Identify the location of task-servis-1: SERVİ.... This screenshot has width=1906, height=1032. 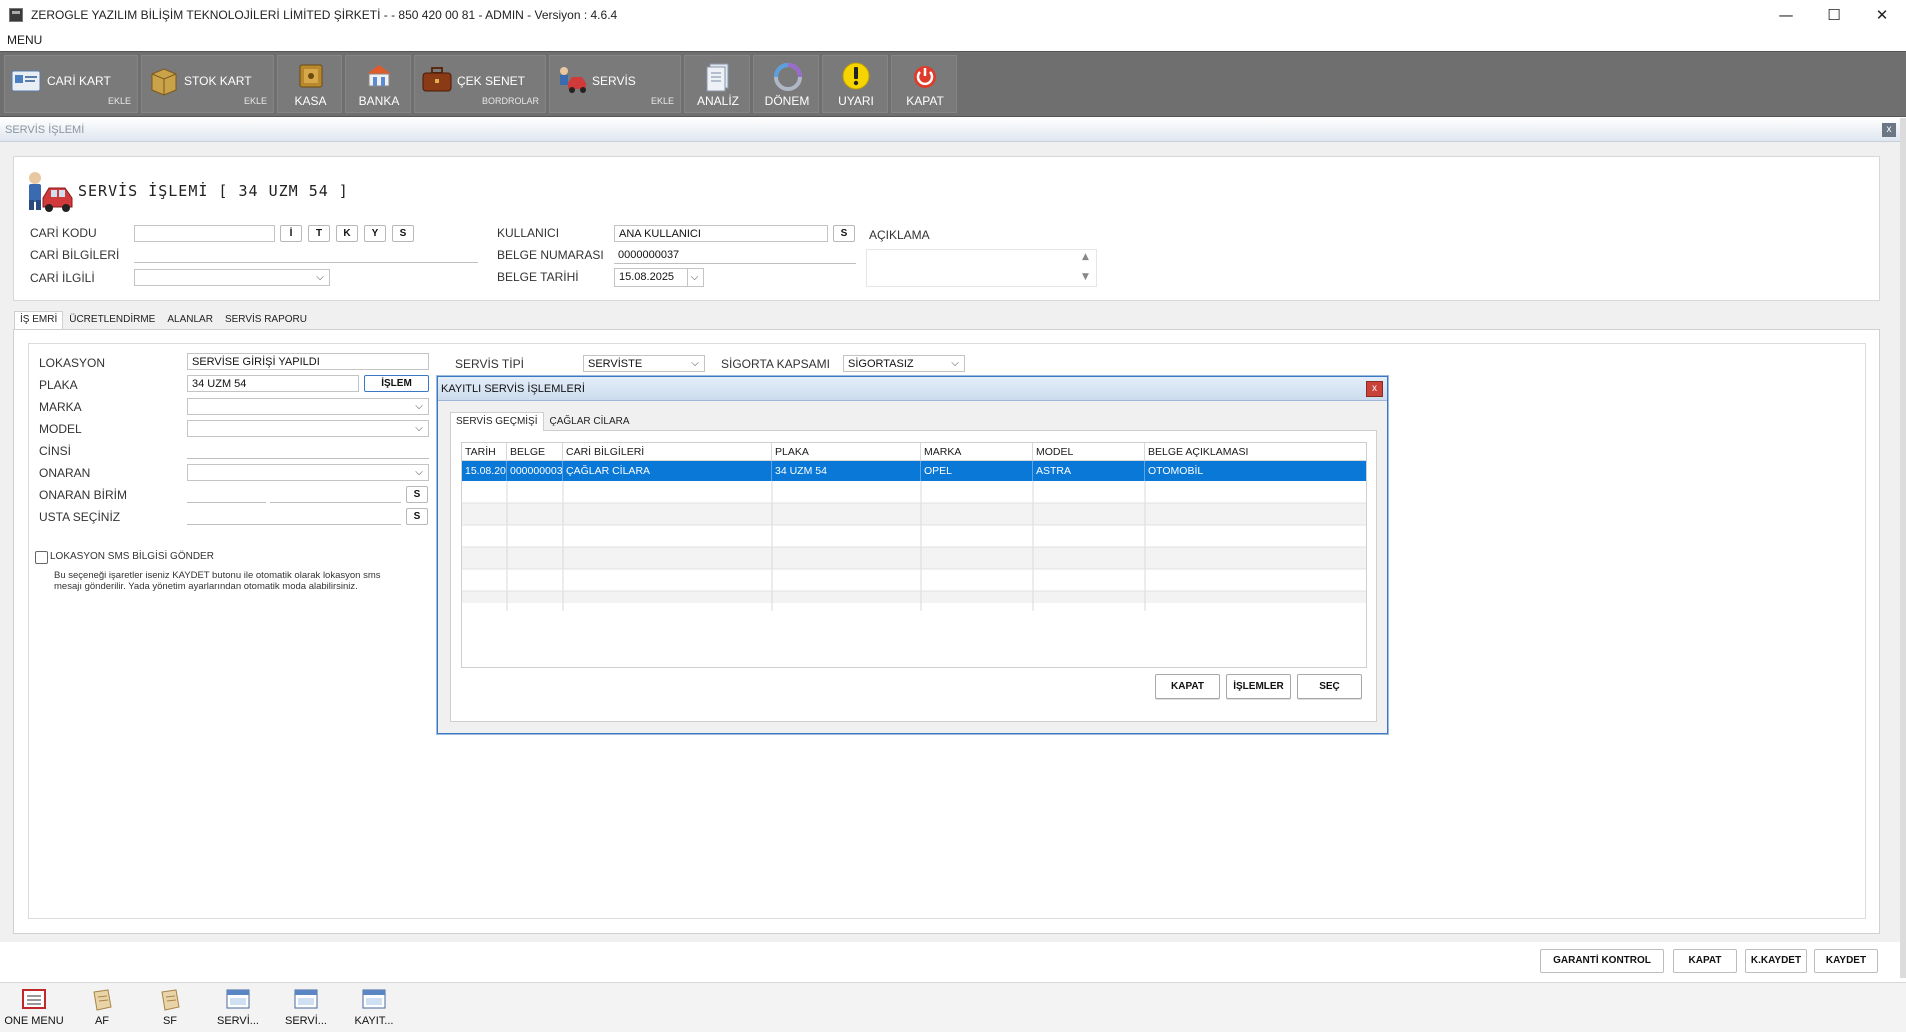
(238, 1007).